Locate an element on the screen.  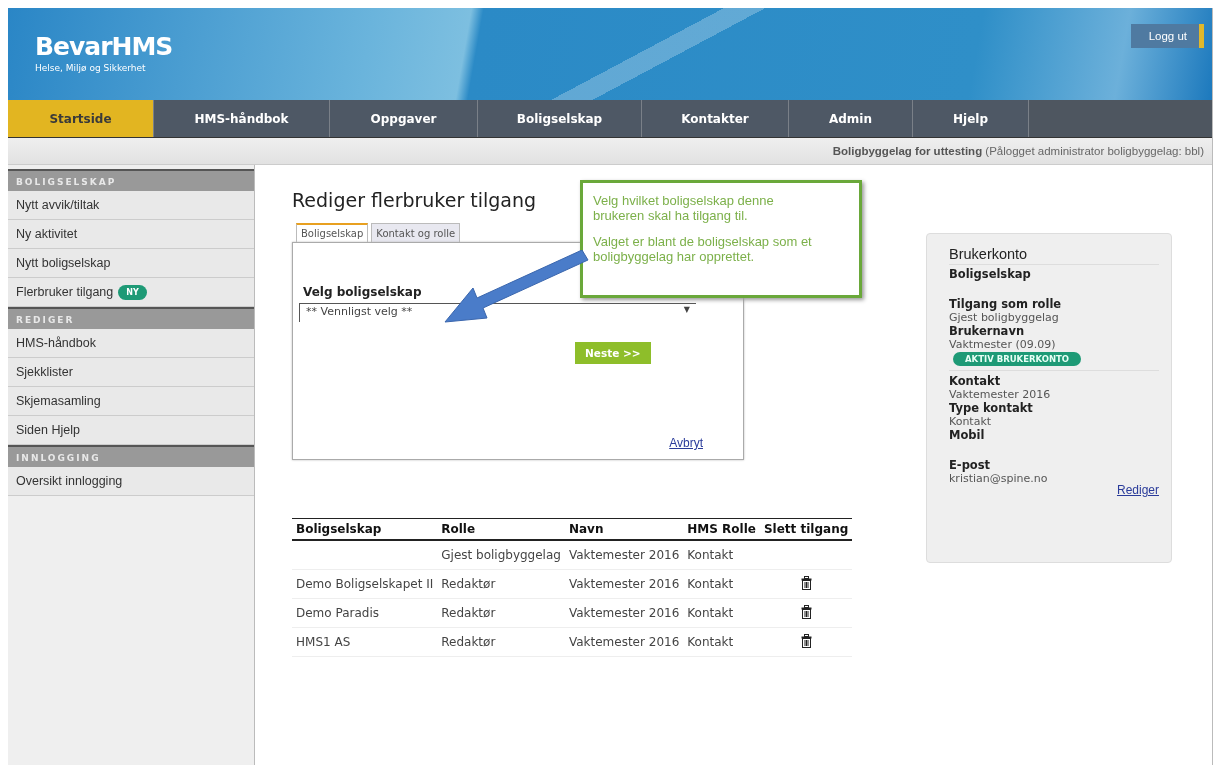
column-header: Boligselskap is located at coordinates (365, 529).